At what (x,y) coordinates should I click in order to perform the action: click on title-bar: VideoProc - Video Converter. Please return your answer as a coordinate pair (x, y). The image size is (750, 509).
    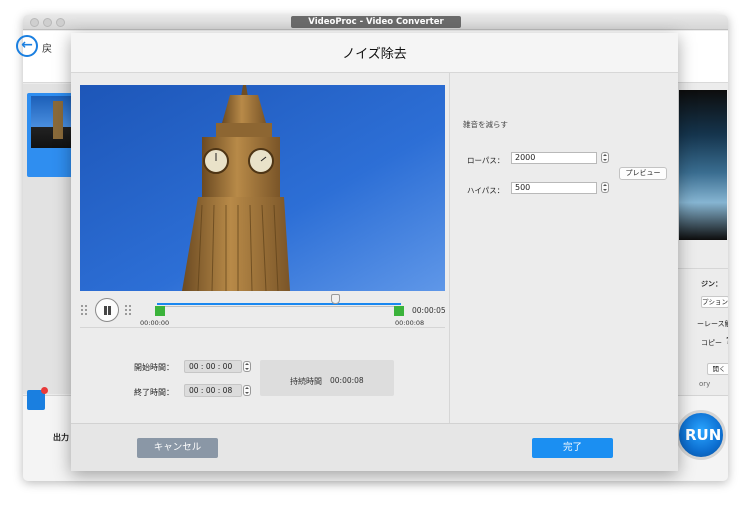
    Looking at the image, I should click on (375, 22).